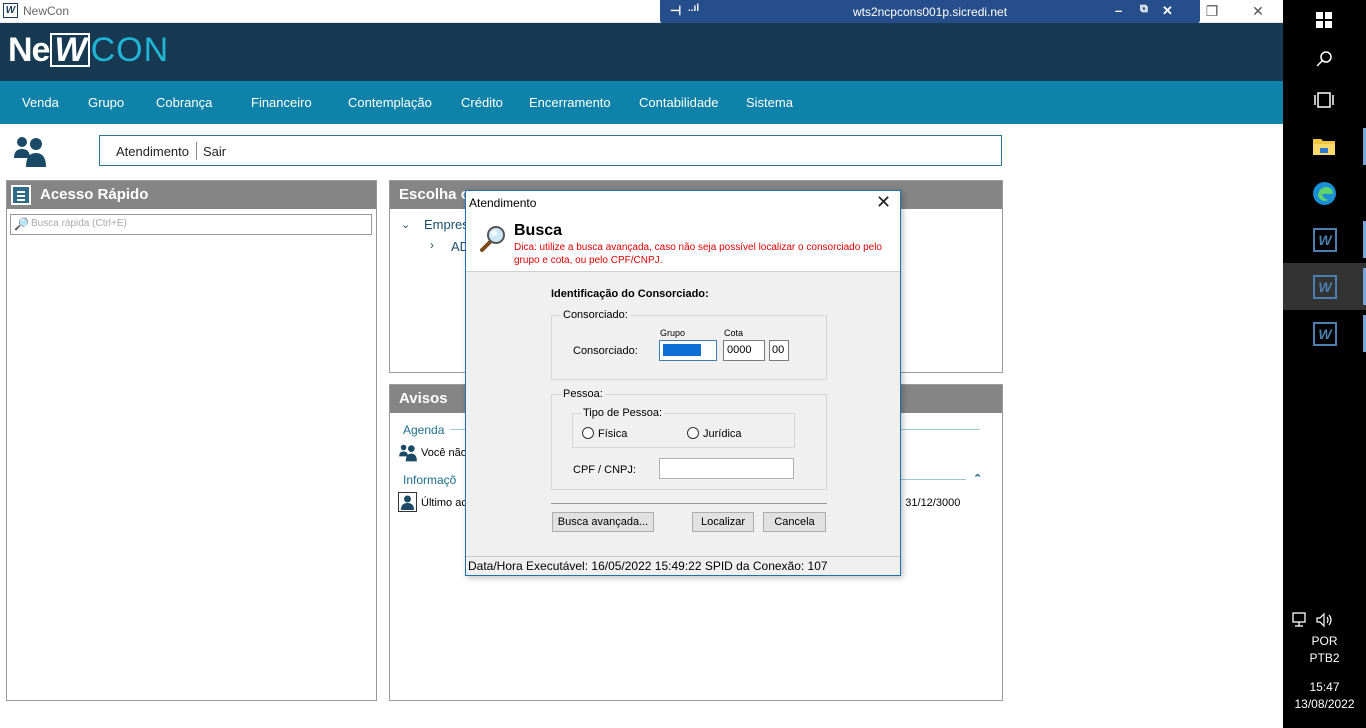 The width and height of the screenshot is (1366, 728). What do you see at coordinates (679, 102) in the screenshot?
I see `menu-contabilidade: Contabilidade` at bounding box center [679, 102].